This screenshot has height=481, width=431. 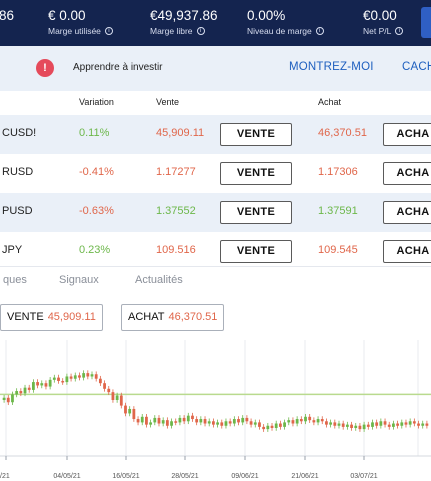 I want to click on balance-value: 86, so click(x=7, y=15).